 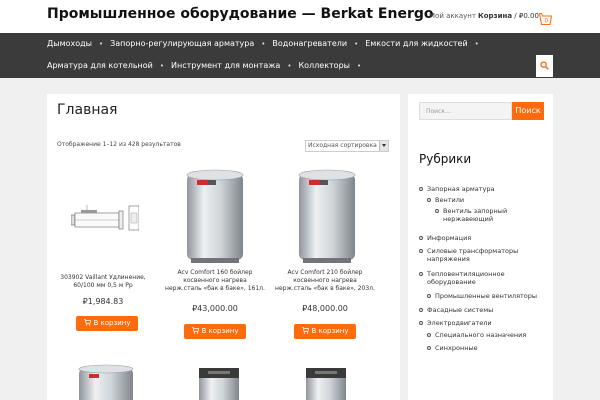 I want to click on sort-select: Исходная сортировка, so click(x=347, y=146).